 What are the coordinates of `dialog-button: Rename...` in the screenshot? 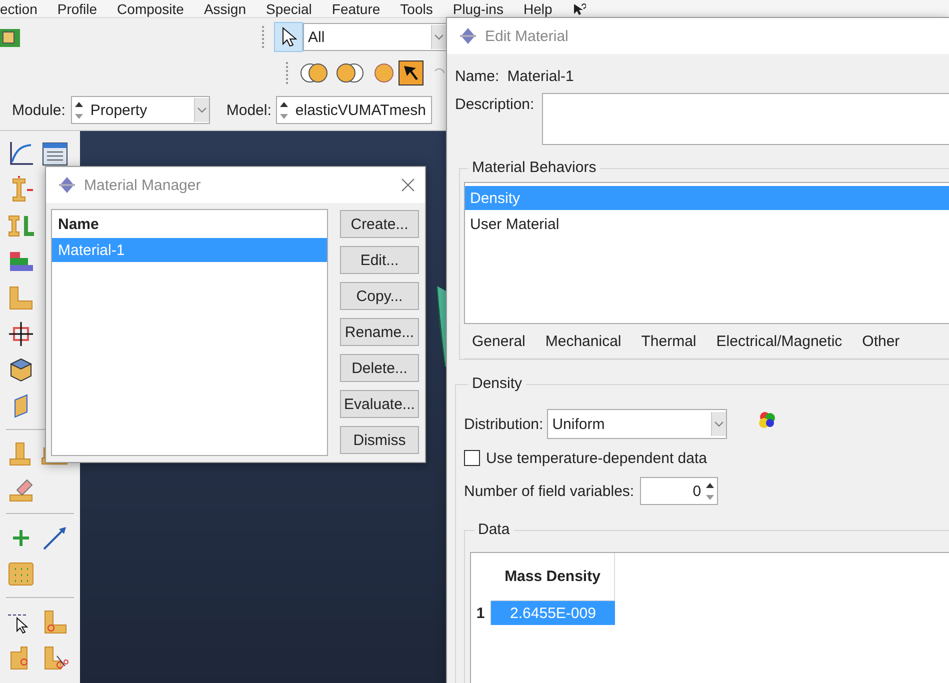 It's located at (379, 332).